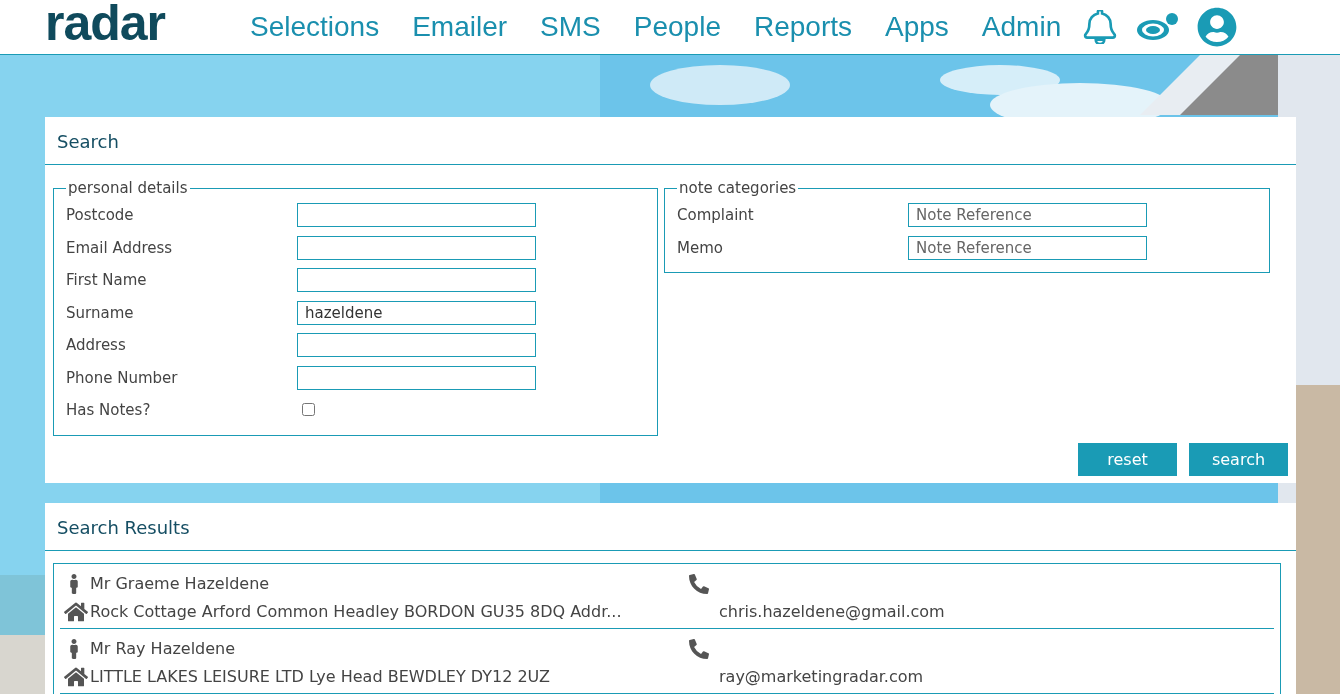 This screenshot has height=694, width=1340. I want to click on person-name: Mr Ray Hazeldene, so click(163, 648).